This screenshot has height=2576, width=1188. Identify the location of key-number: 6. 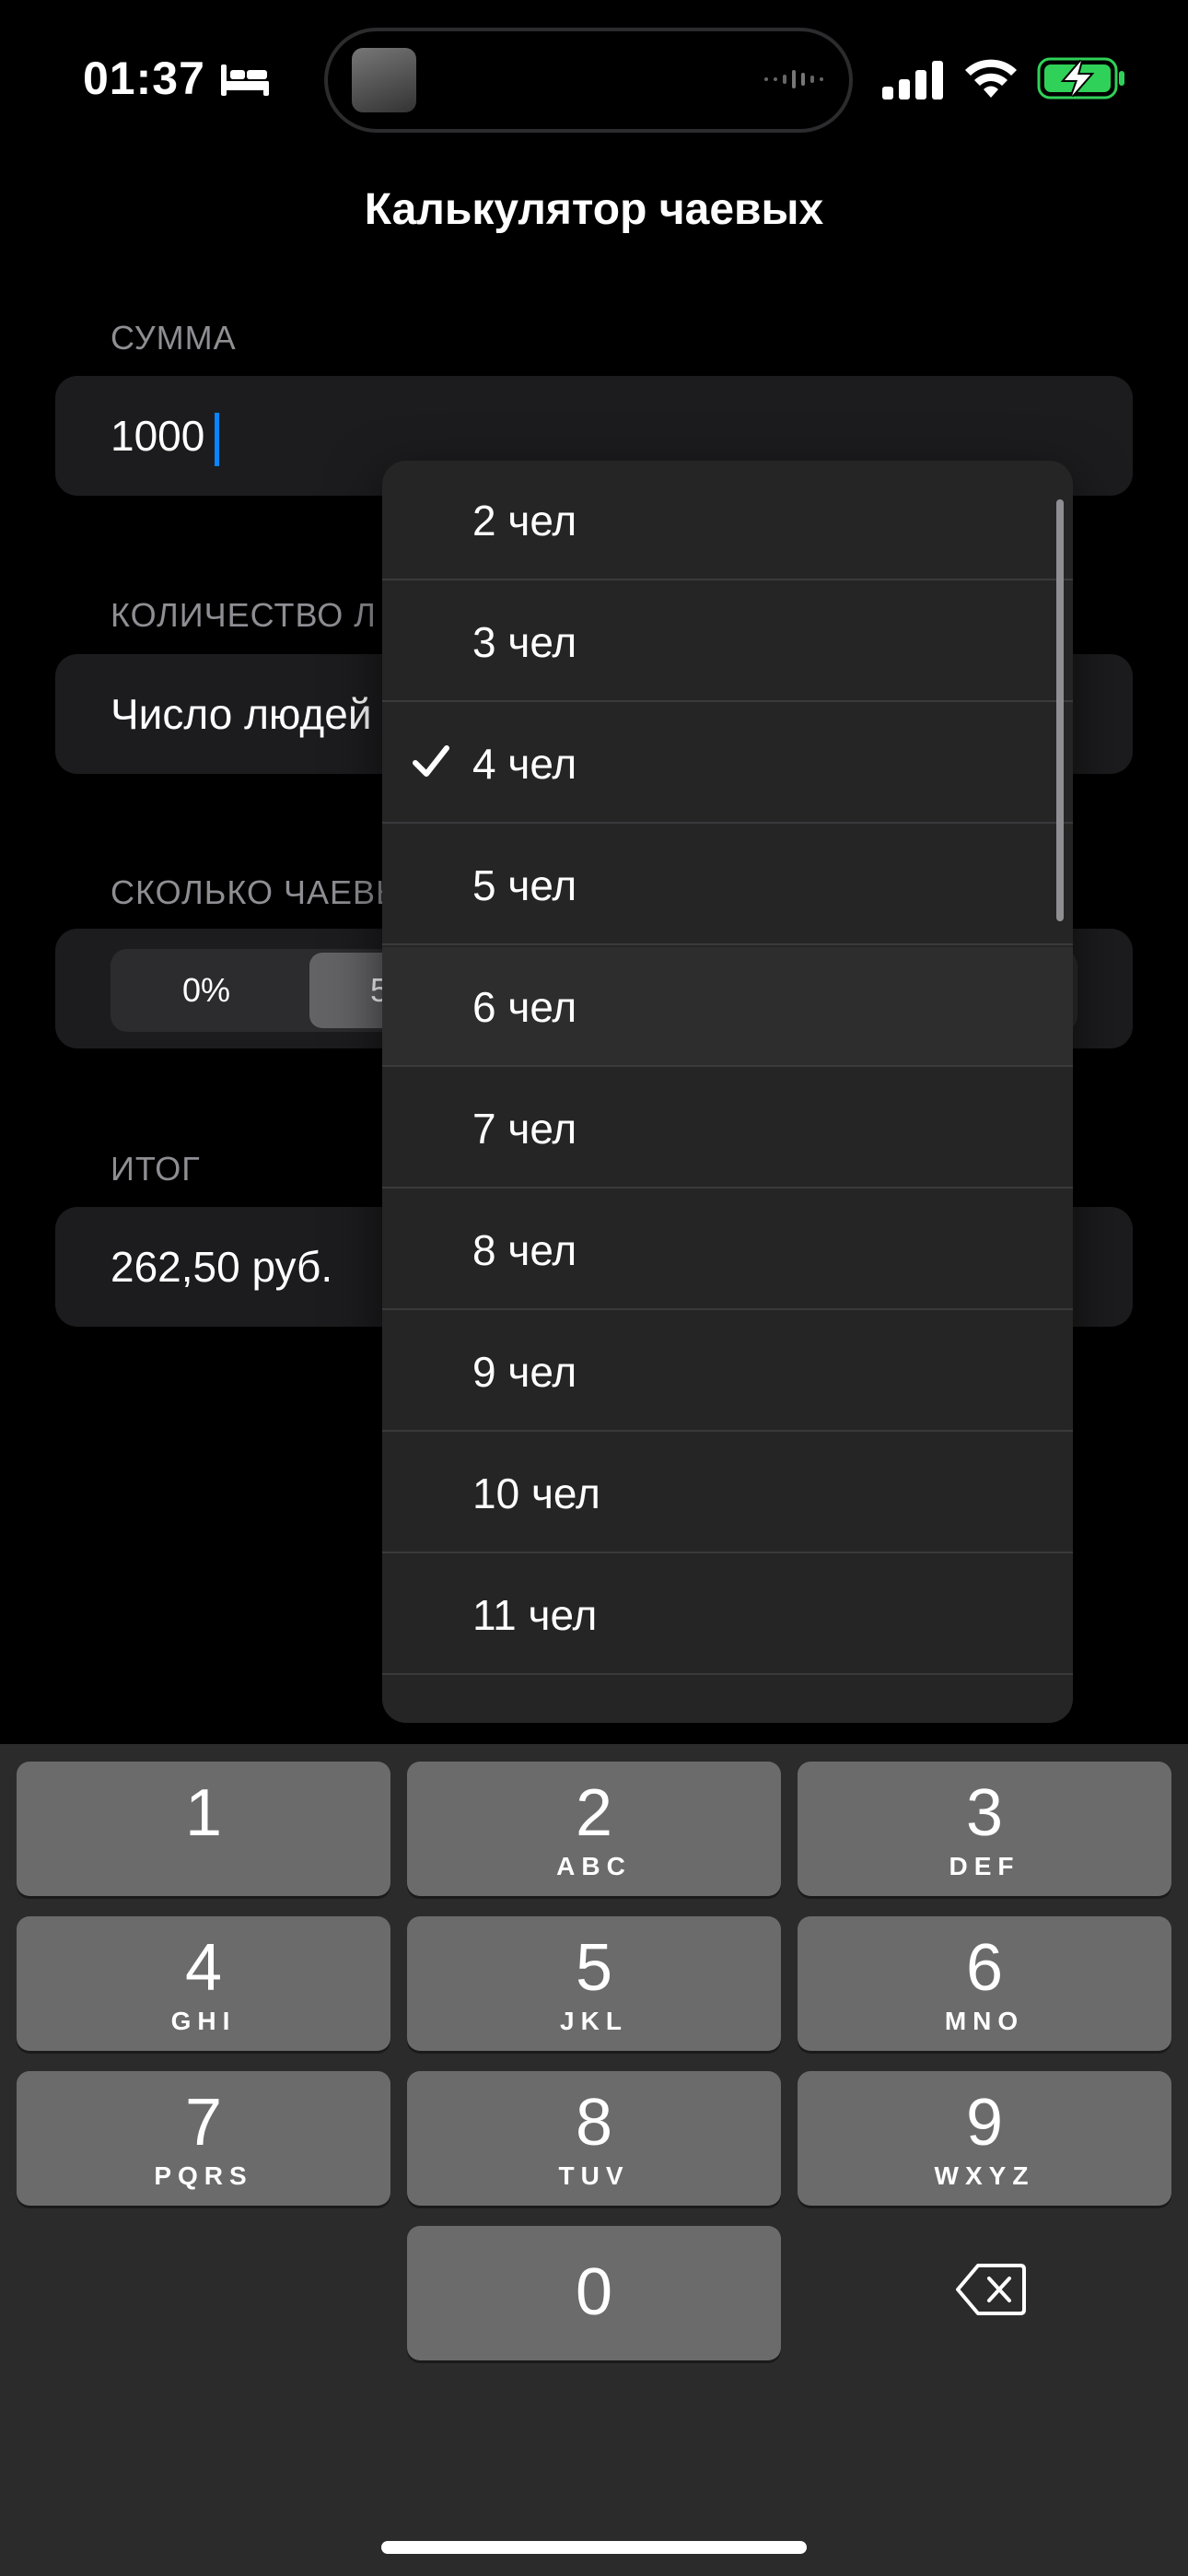
(985, 1968).